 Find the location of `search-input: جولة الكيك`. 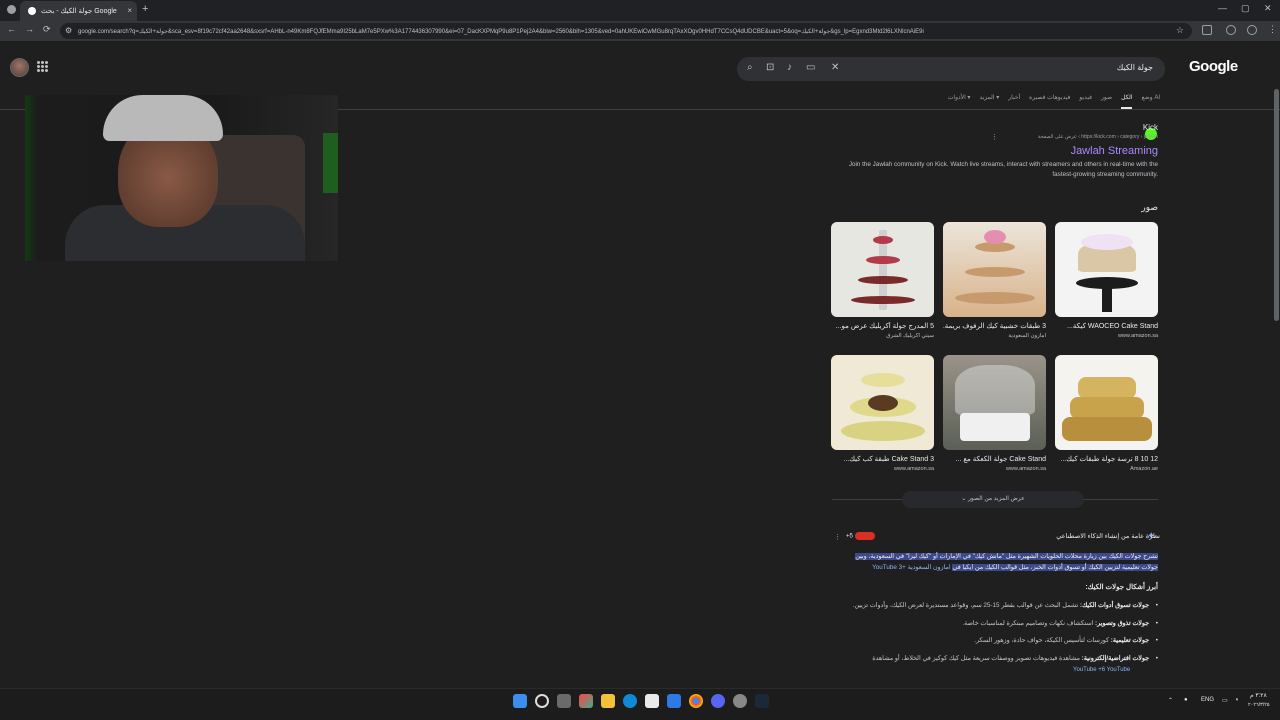

search-input: جولة الكيك is located at coordinates (1135, 67).